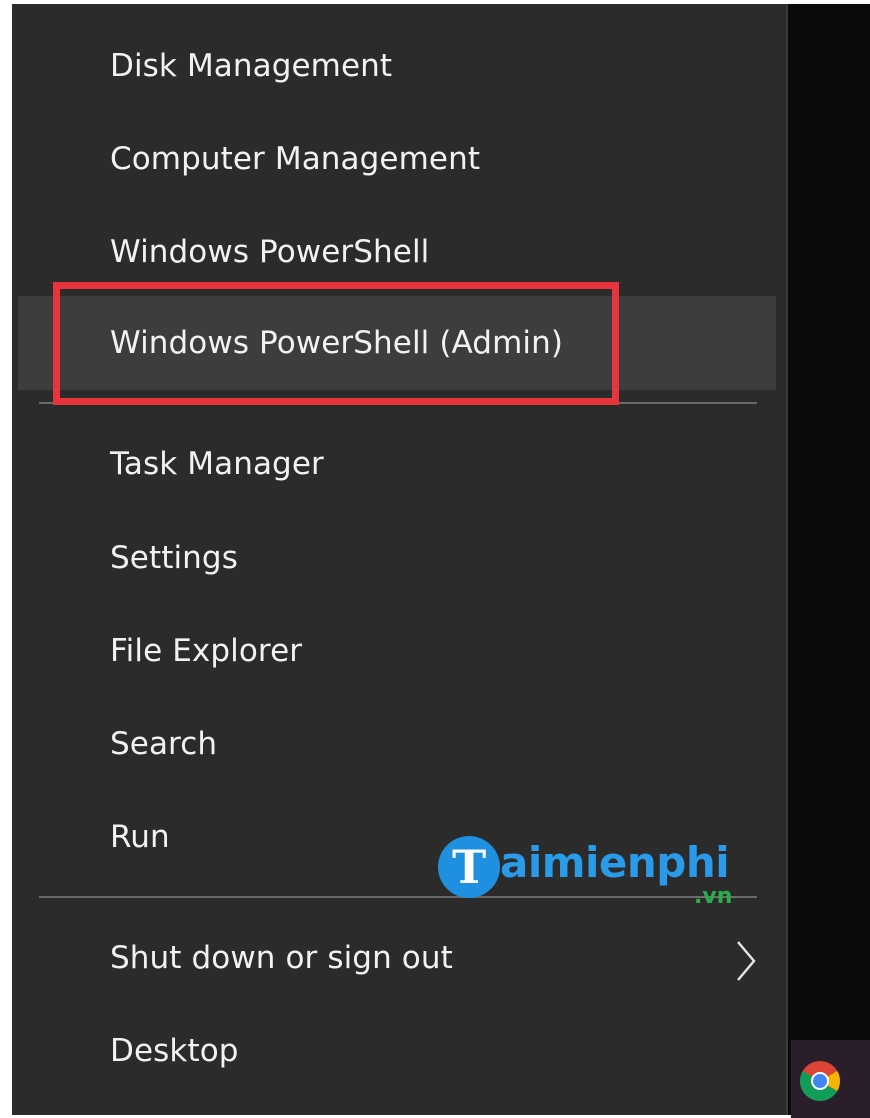 This screenshot has width=870, height=1118. Describe the element at coordinates (140, 837) in the screenshot. I see `menu-item-label: Run` at that location.